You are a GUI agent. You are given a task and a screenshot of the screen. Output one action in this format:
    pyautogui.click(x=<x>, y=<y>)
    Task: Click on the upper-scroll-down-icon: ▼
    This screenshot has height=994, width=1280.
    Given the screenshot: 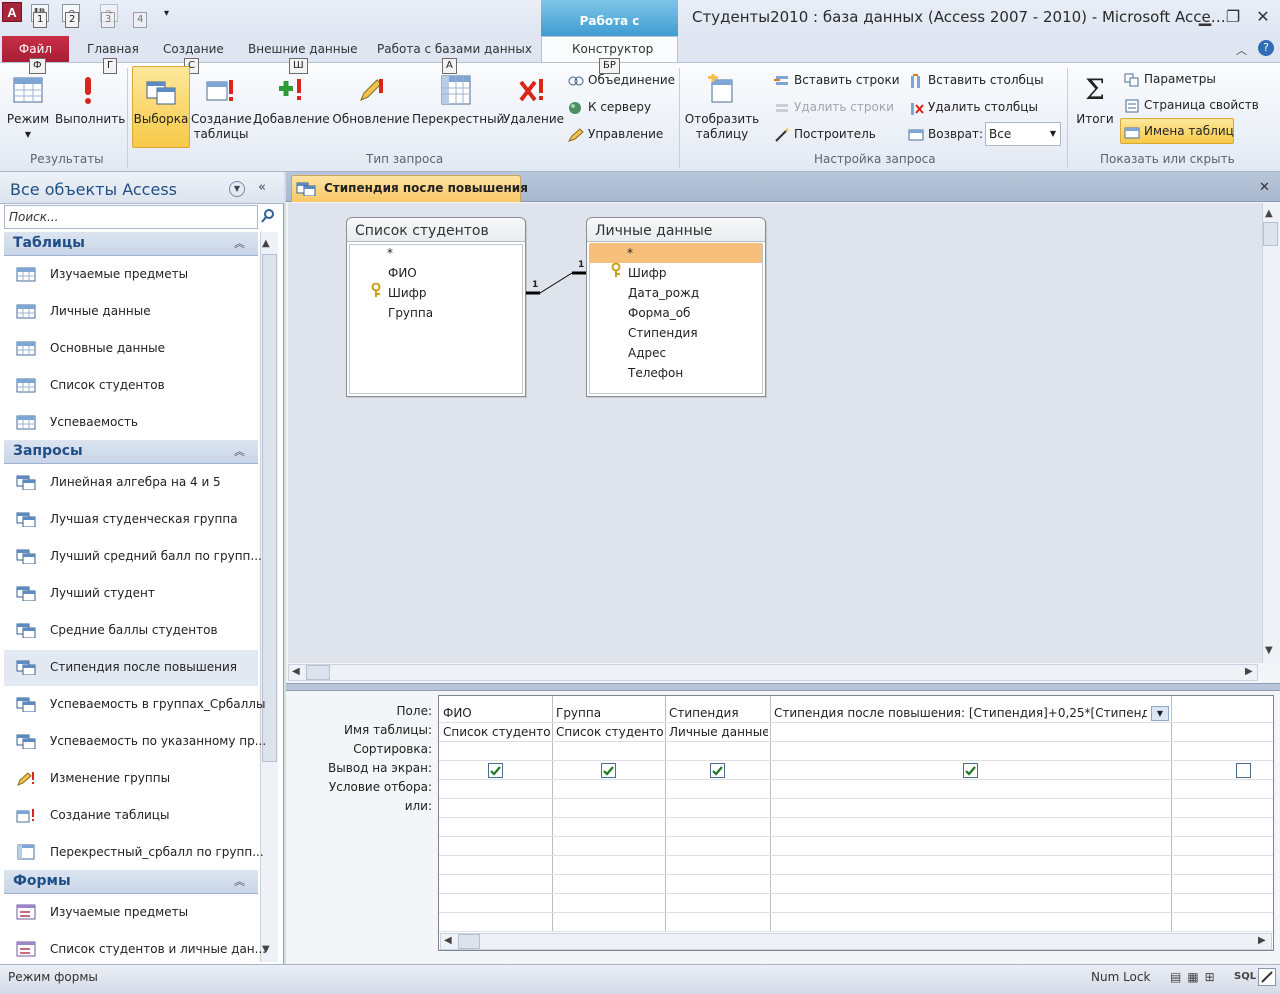 What is the action you would take?
    pyautogui.click(x=1269, y=650)
    